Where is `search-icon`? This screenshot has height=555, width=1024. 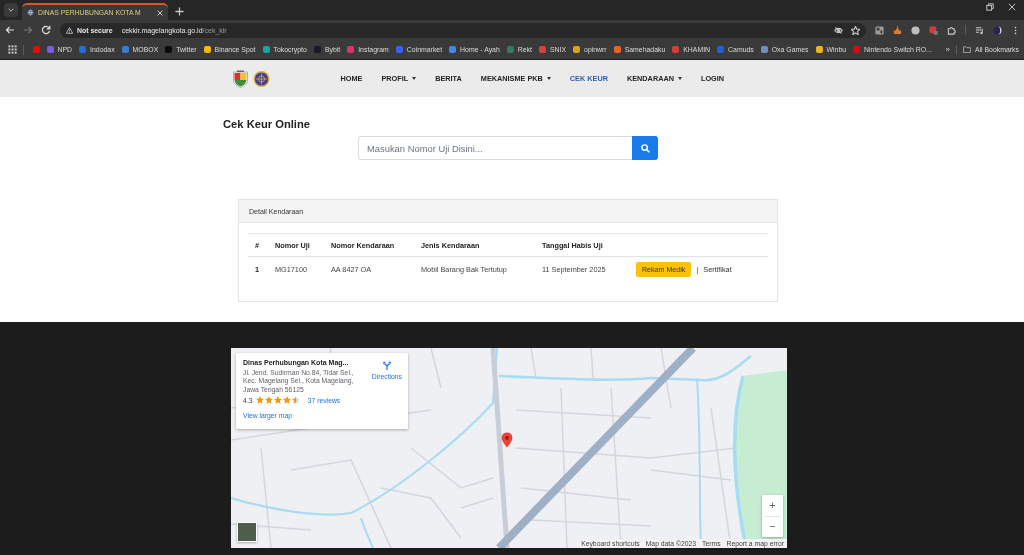 search-icon is located at coordinates (645, 148).